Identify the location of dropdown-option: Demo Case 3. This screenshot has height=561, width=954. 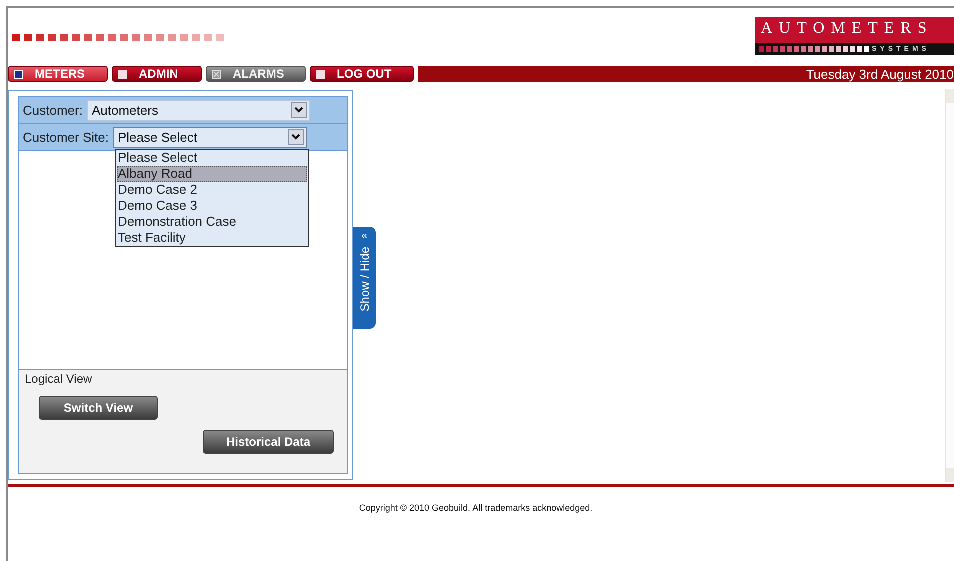
(212, 206).